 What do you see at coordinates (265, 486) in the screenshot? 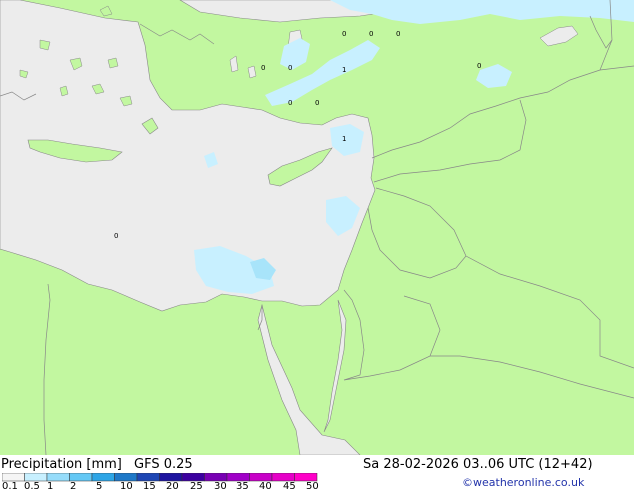
I see `scale-tick-label: 40` at bounding box center [265, 486].